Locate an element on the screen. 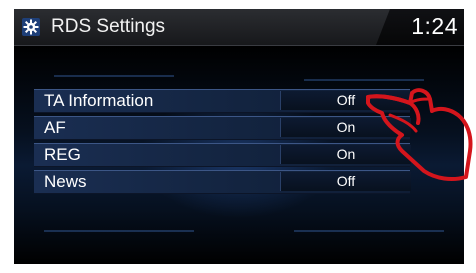 This screenshot has width=476, height=273. setting-label: AF is located at coordinates (55, 127).